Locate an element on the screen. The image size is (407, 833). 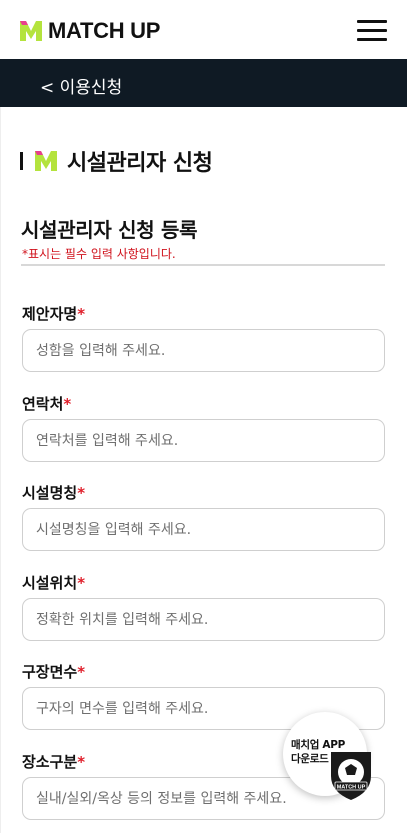
proposer-name-label: 제안자명* is located at coordinates (54, 314).